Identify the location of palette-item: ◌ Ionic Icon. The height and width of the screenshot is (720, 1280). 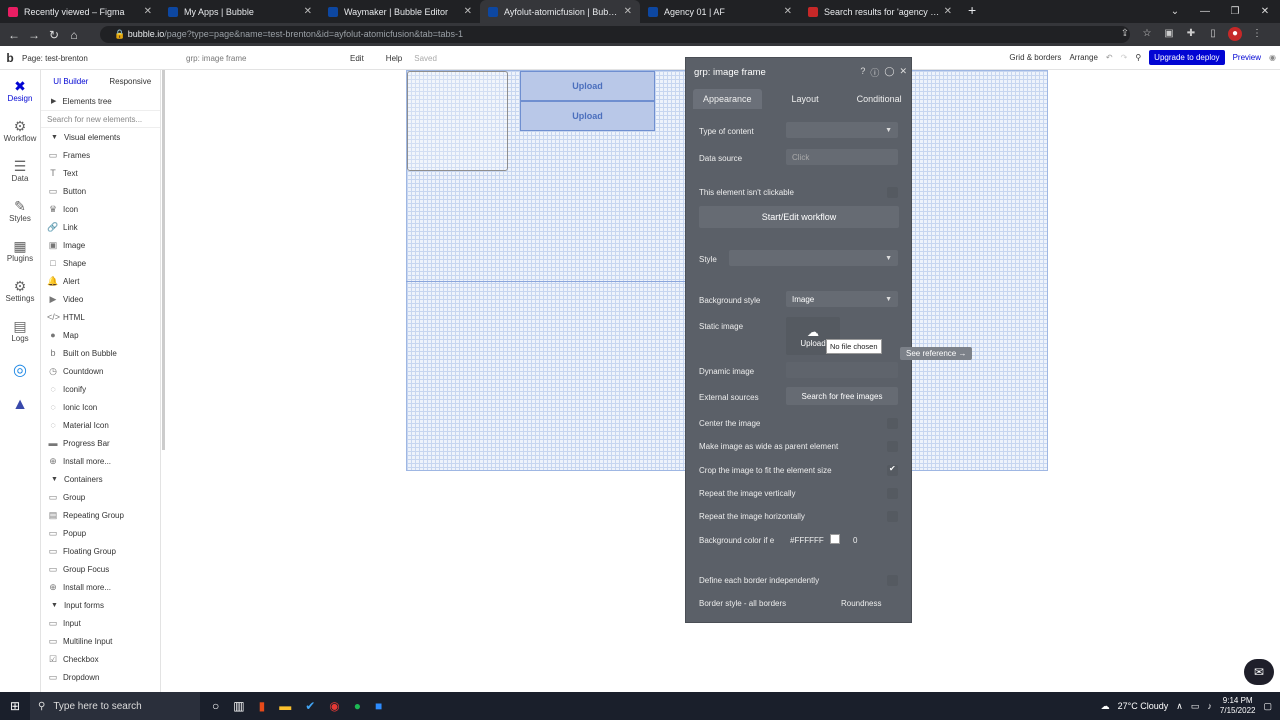
(100, 407).